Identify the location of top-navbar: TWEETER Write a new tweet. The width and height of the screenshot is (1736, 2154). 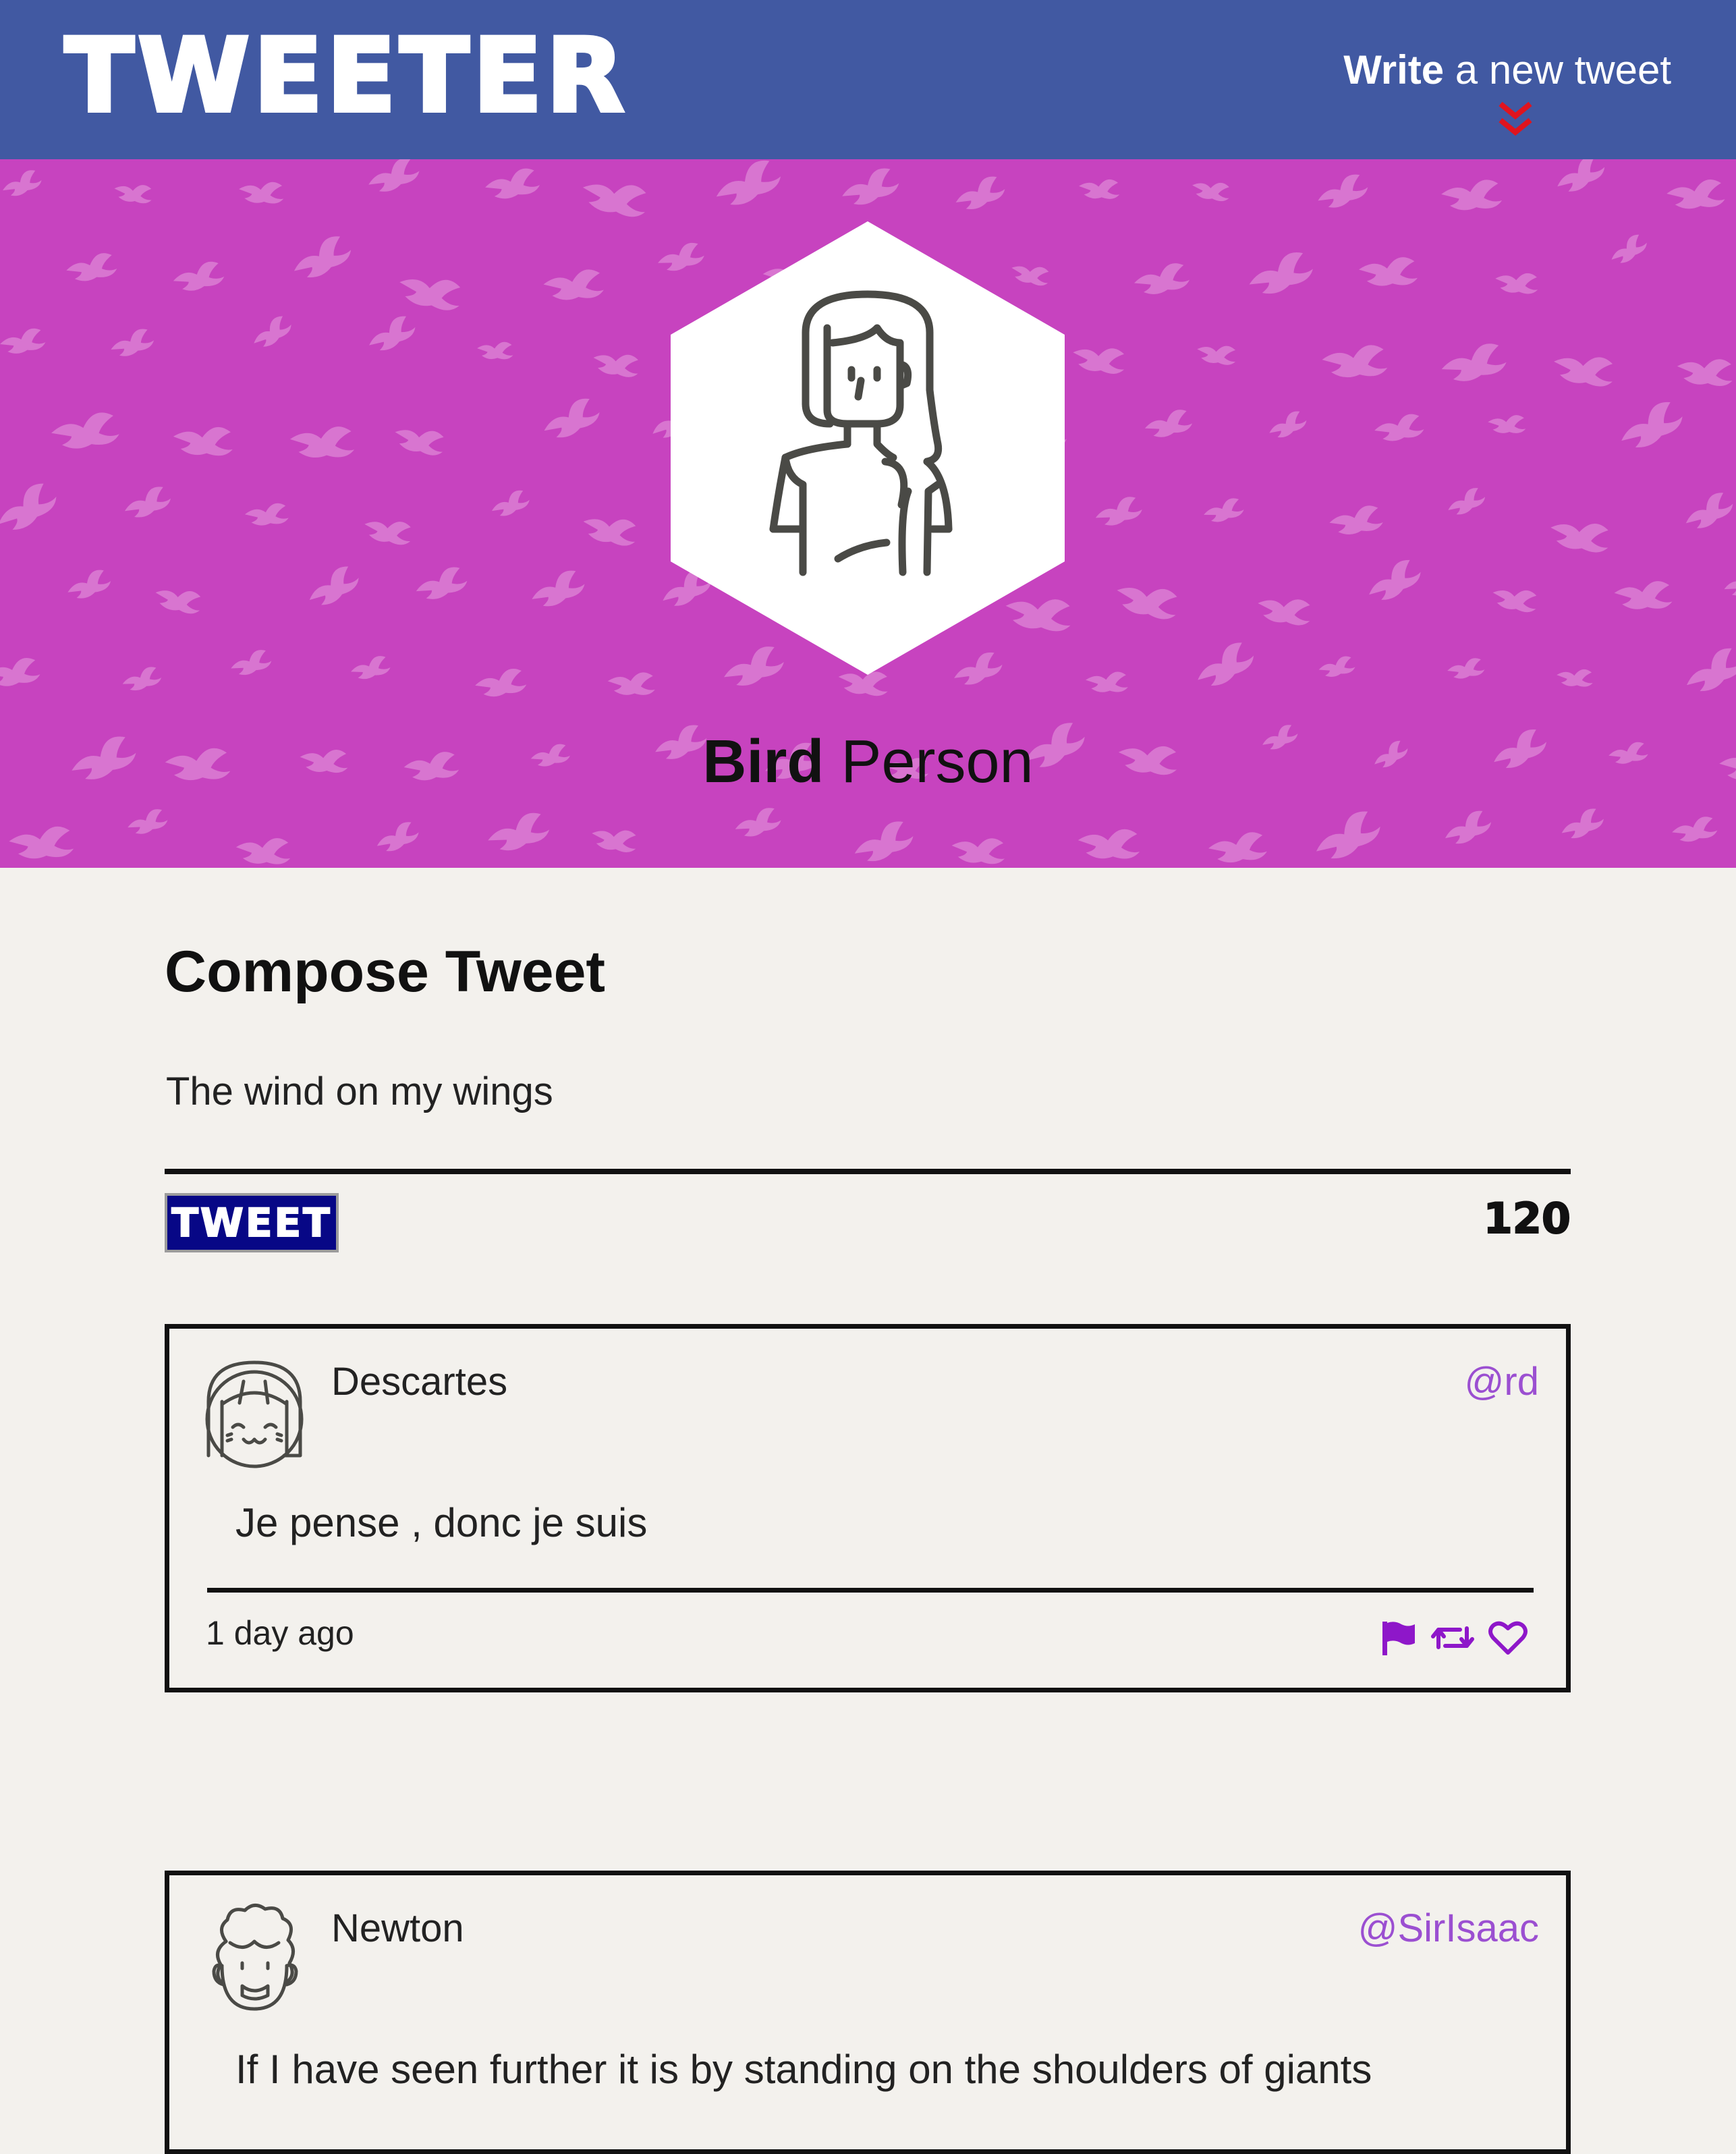
(868, 79).